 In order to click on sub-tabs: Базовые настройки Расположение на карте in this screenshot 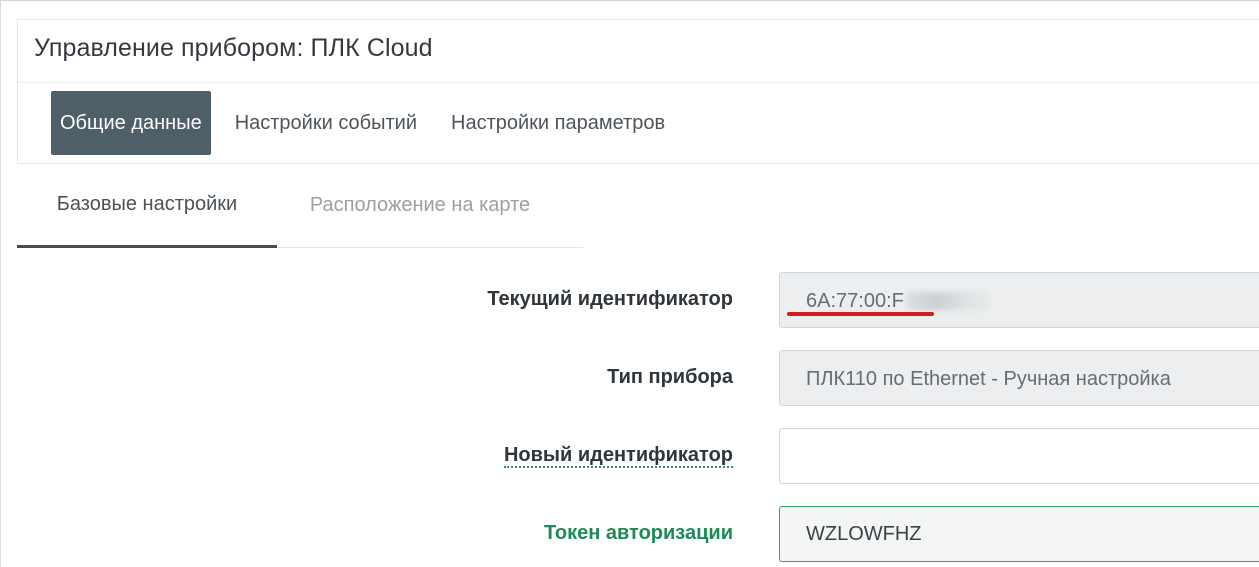, I will do `click(300, 206)`.